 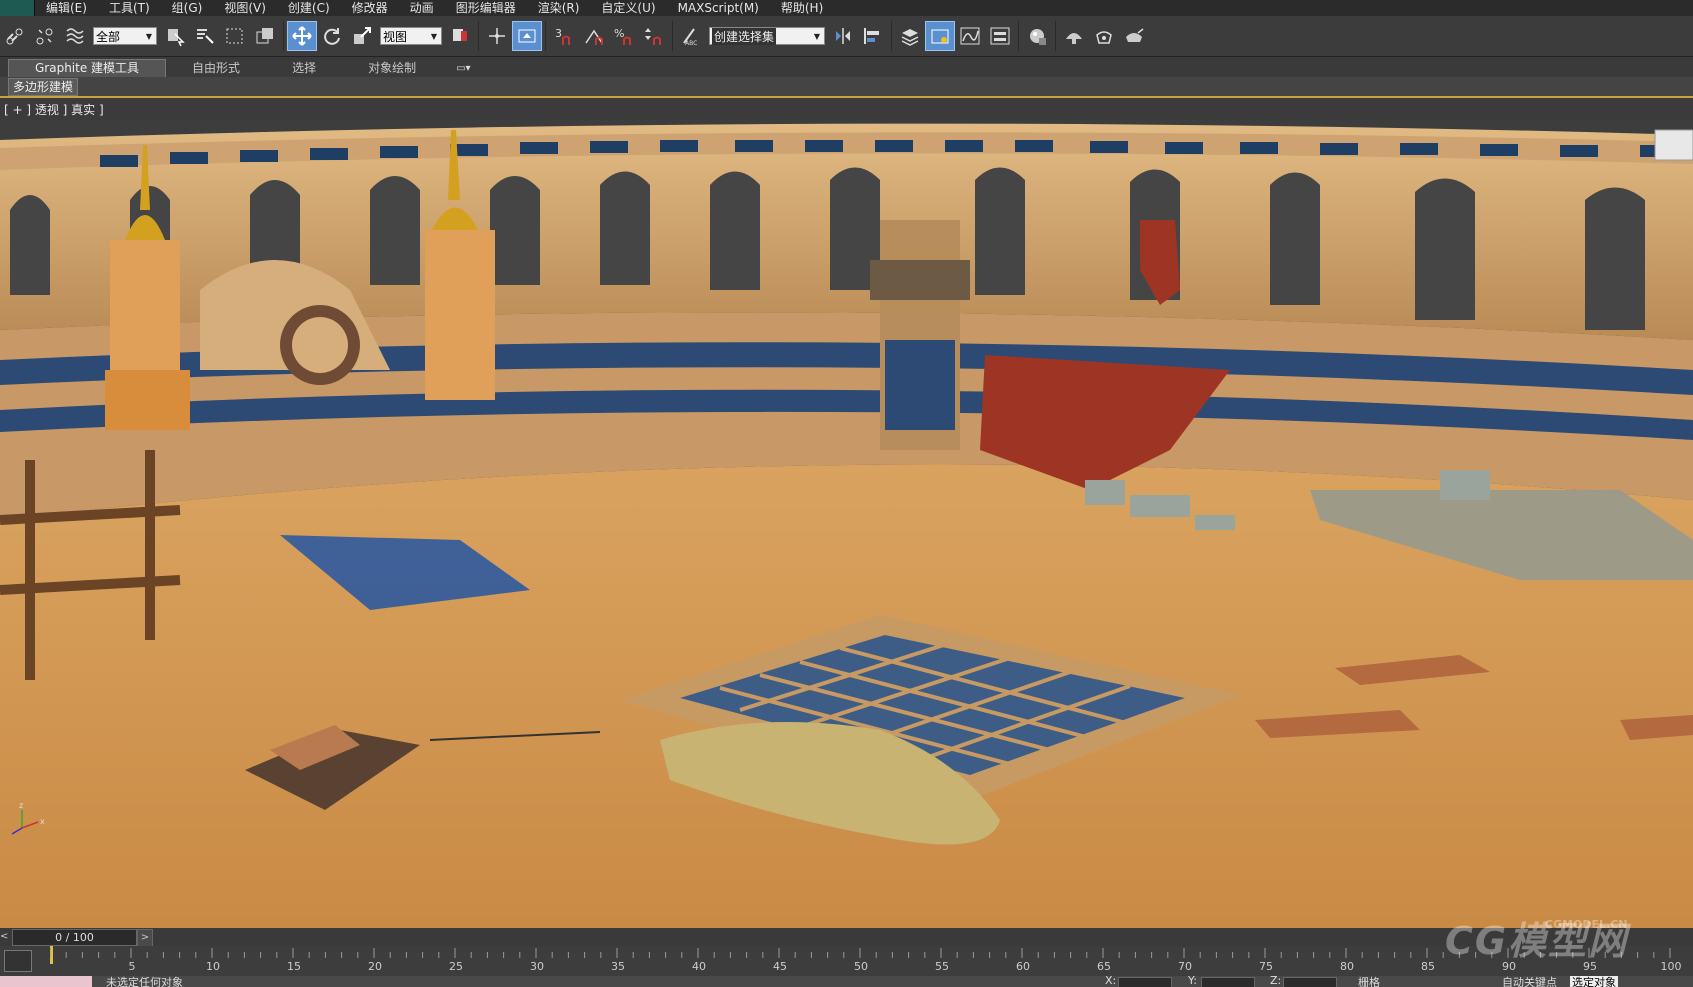 What do you see at coordinates (1369, 981) in the screenshot?
I see `grid-label: 栅格` at bounding box center [1369, 981].